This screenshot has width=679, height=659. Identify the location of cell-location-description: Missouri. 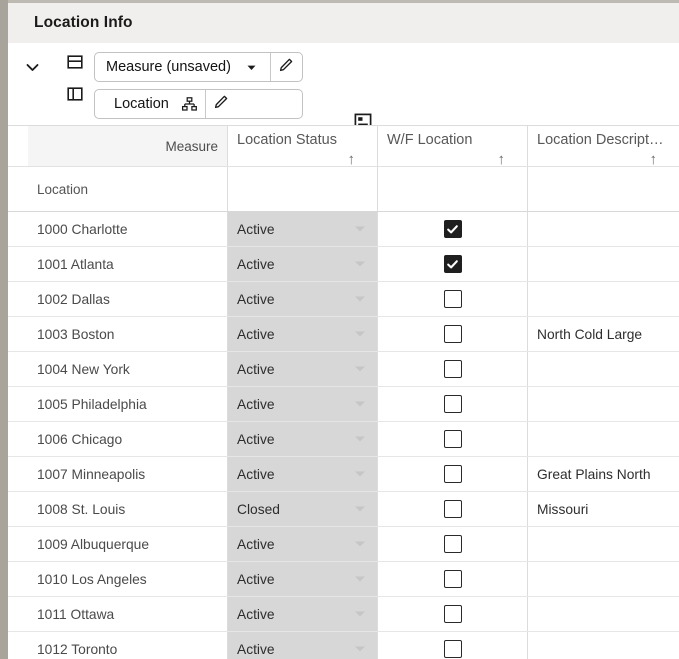
(603, 509).